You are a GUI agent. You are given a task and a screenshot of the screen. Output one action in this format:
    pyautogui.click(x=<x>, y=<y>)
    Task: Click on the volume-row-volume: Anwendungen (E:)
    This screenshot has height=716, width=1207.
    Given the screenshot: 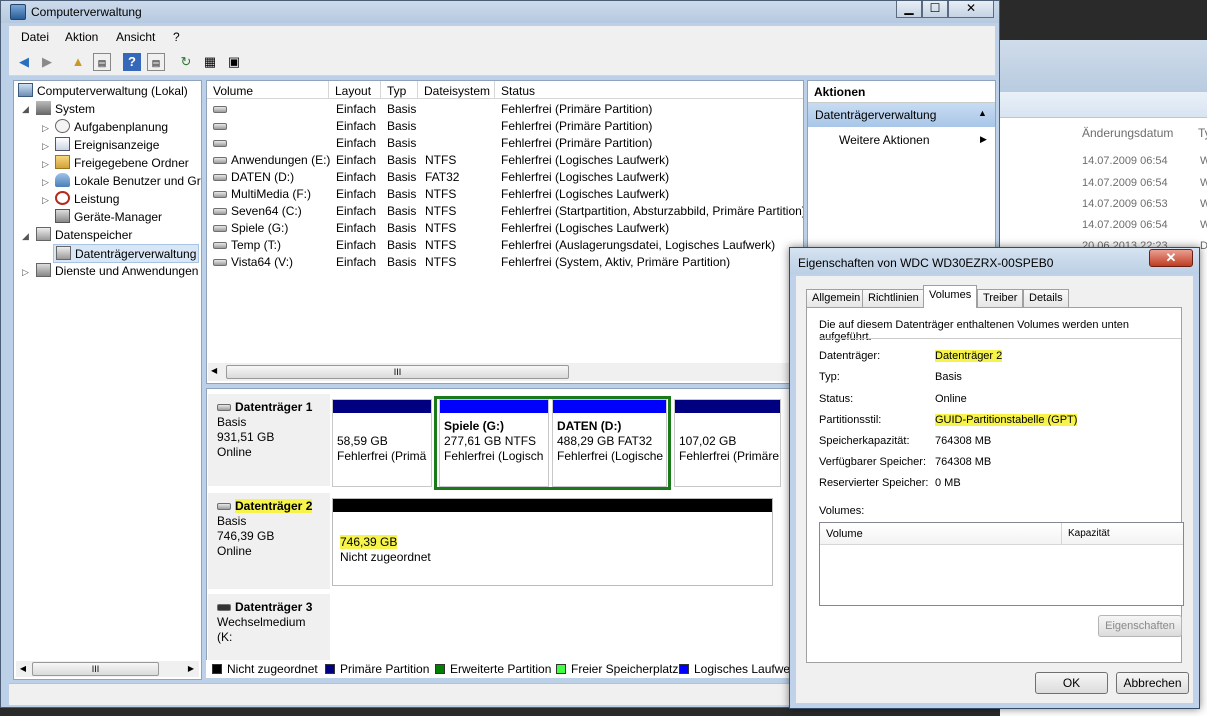 What is the action you would take?
    pyautogui.click(x=271, y=160)
    